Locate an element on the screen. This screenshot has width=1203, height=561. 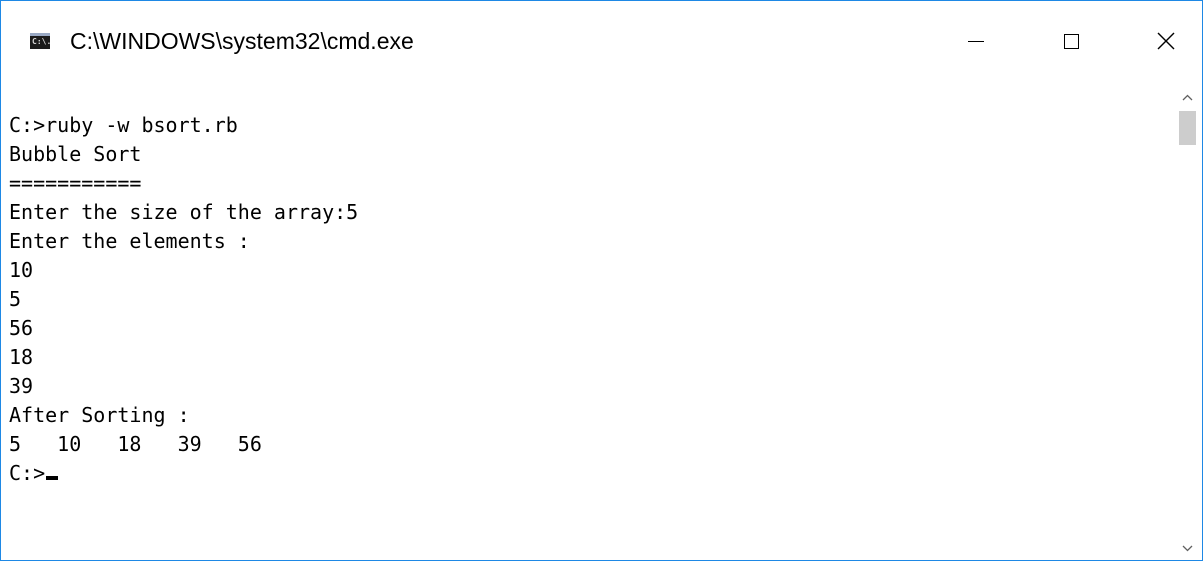
console-line: Enter the size of the array:5 is located at coordinates (184, 212).